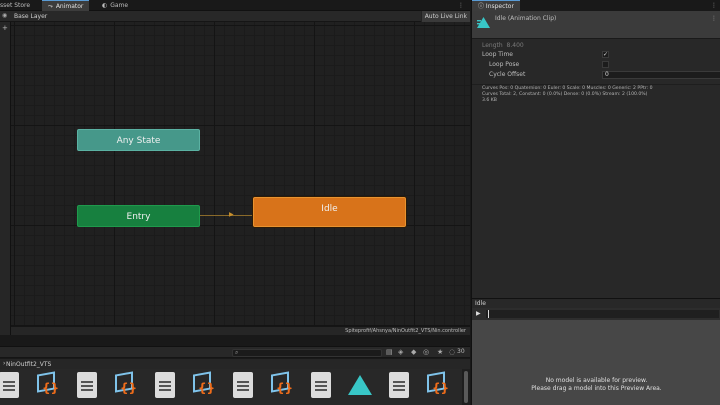 The image size is (720, 405). Describe the element at coordinates (605, 54) in the screenshot. I see `loop-time-checkbox: ✓` at that location.